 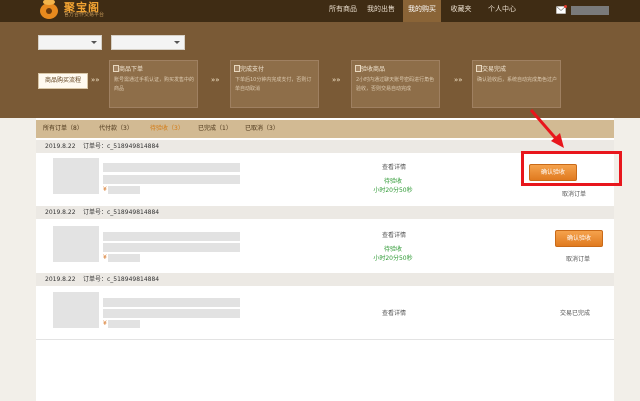 I want to click on mail-icon, so click(x=561, y=9).